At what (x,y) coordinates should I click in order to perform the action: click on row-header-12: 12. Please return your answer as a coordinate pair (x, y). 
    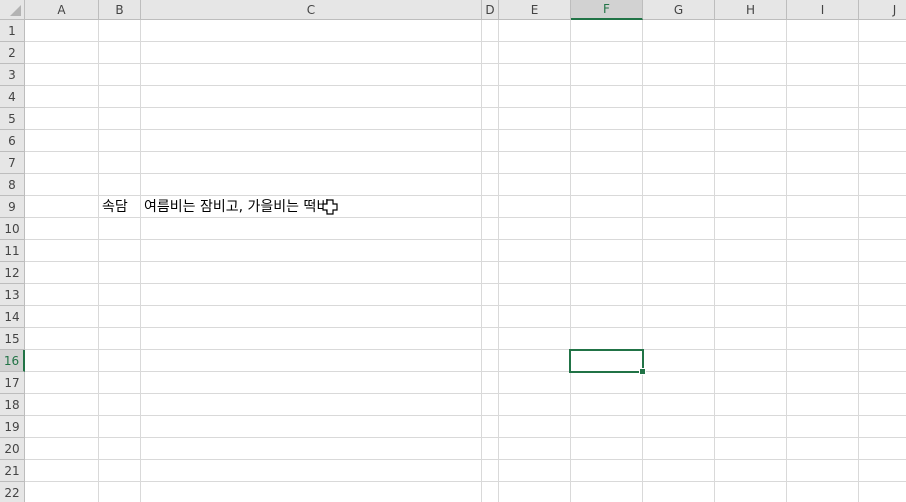
    Looking at the image, I should click on (12, 273).